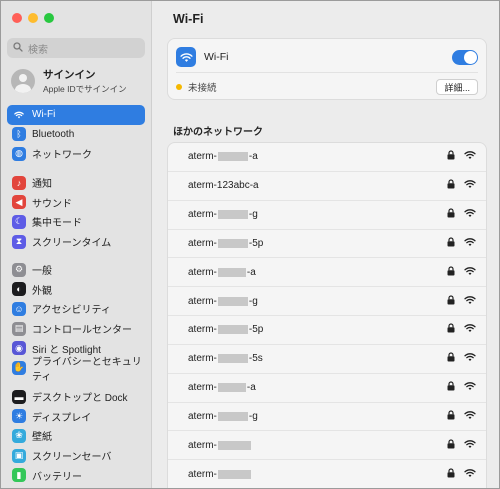  Describe the element at coordinates (62, 156) in the screenshot. I see `sidebar-item-label: ネットワーク` at that location.